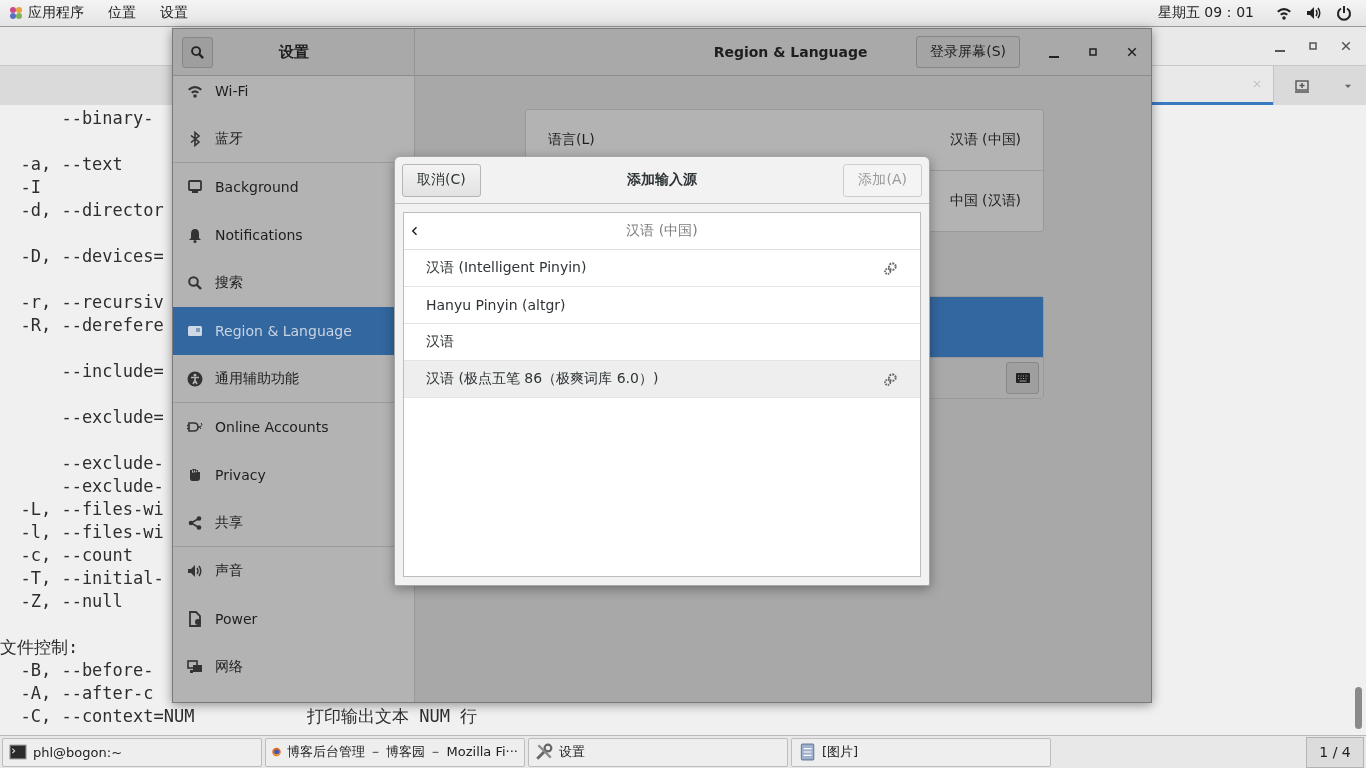 The width and height of the screenshot is (1366, 768). What do you see at coordinates (293, 619) in the screenshot?
I see `sidebar-item: Power` at bounding box center [293, 619].